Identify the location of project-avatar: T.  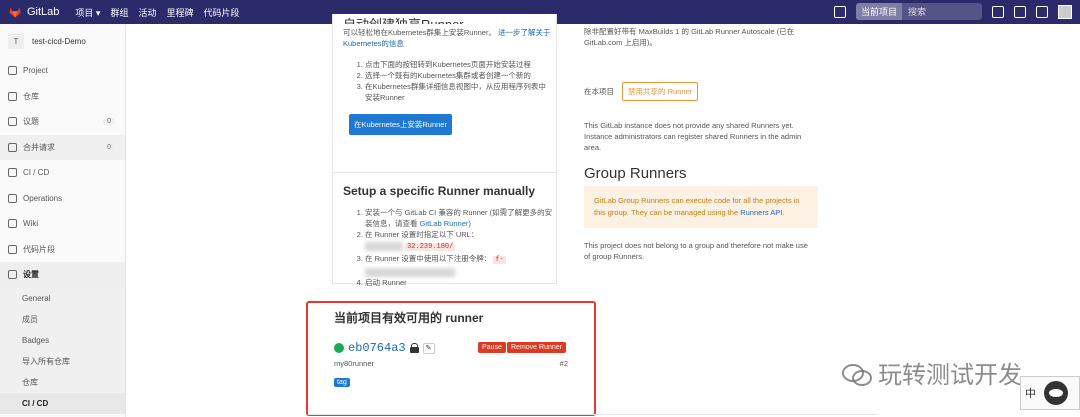
(16, 41).